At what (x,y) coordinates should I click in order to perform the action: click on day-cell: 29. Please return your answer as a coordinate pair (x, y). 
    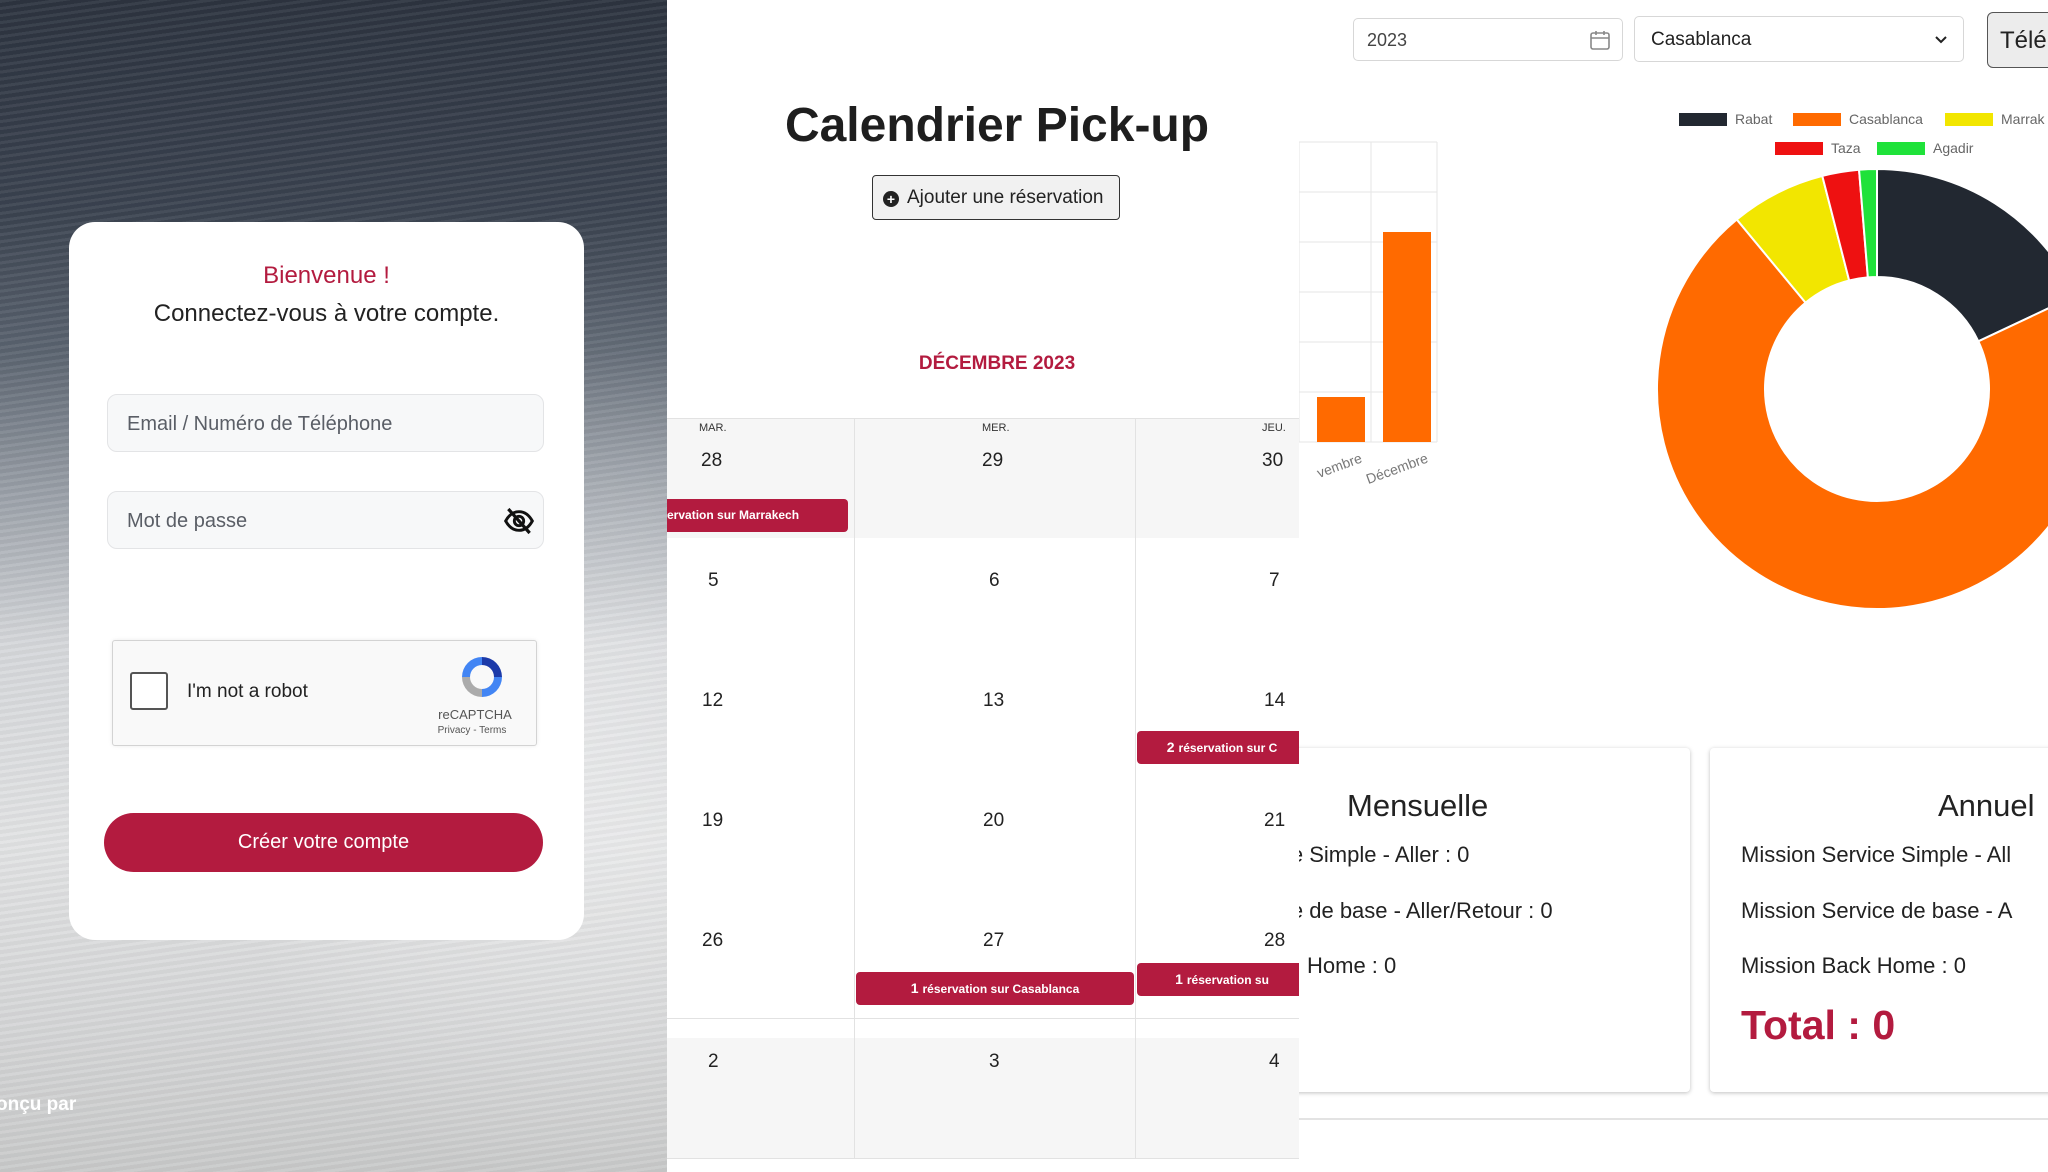
    Looking at the image, I should click on (992, 461).